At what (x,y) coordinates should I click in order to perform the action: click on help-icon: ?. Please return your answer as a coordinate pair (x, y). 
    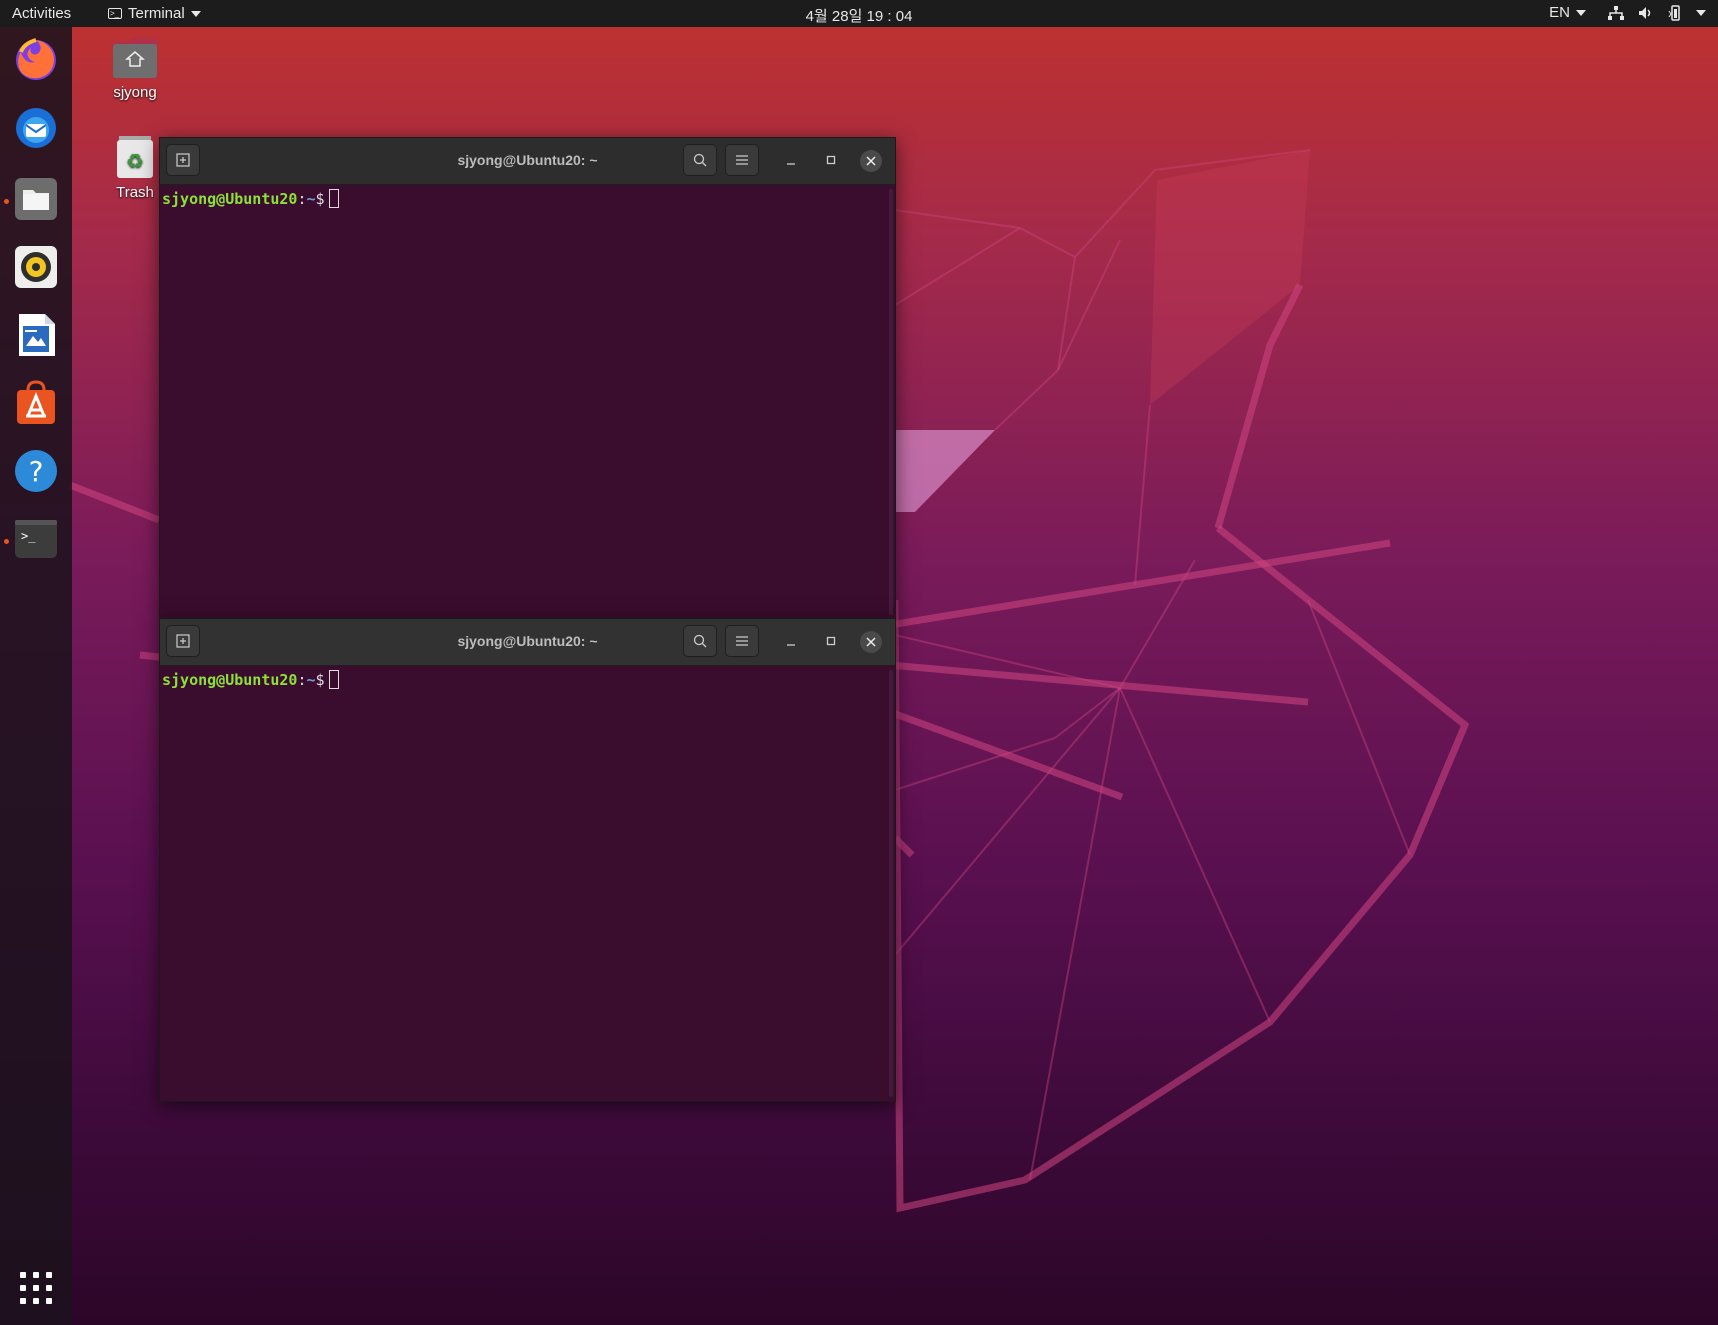
    Looking at the image, I should click on (36, 471).